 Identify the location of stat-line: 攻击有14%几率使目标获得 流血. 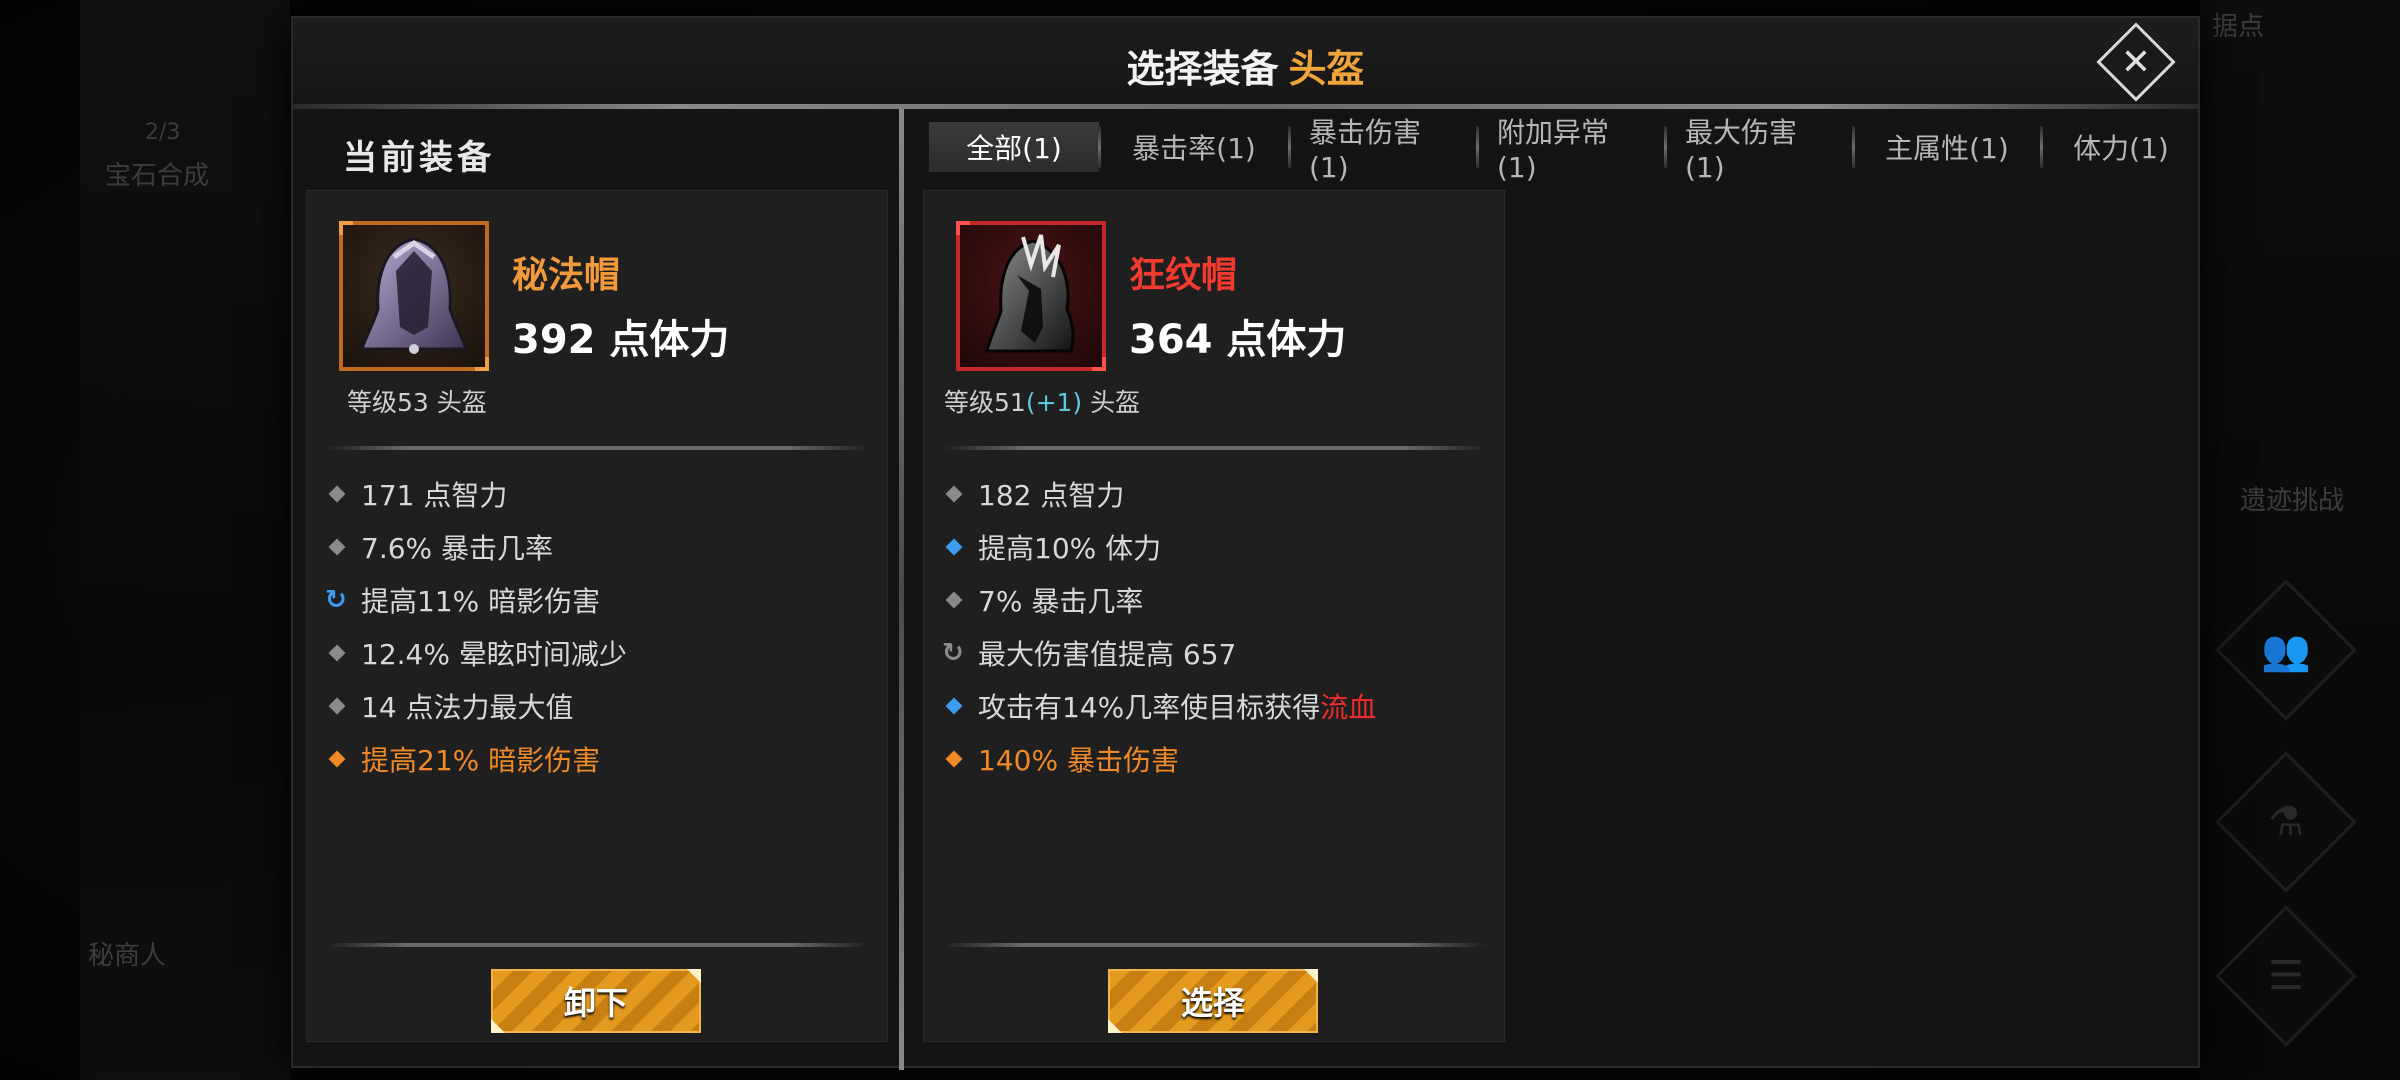
(1214, 705).